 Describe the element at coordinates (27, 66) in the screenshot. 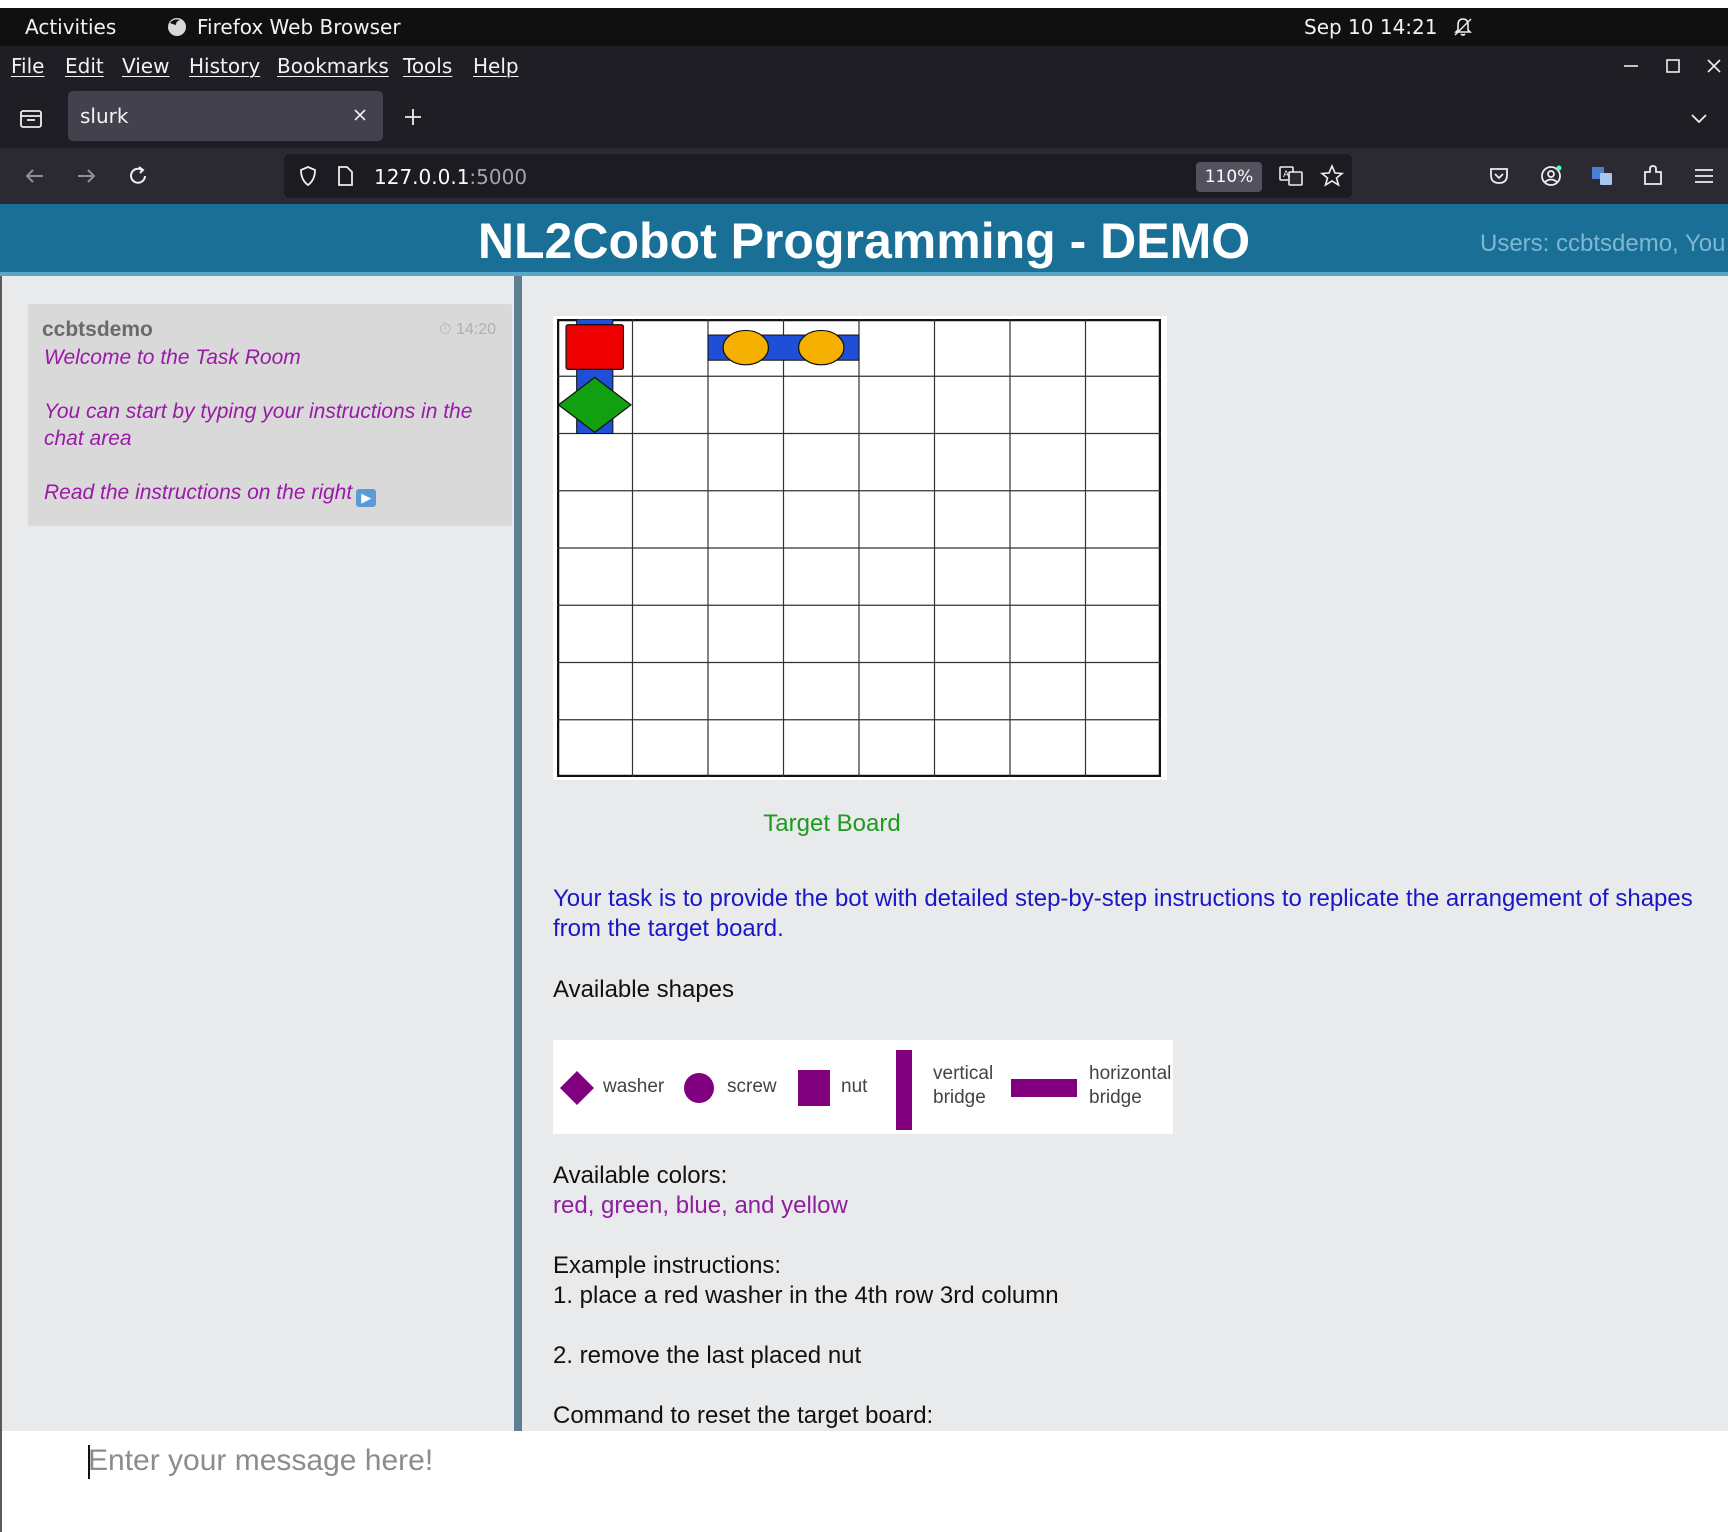

I see `menu-file: File` at that location.